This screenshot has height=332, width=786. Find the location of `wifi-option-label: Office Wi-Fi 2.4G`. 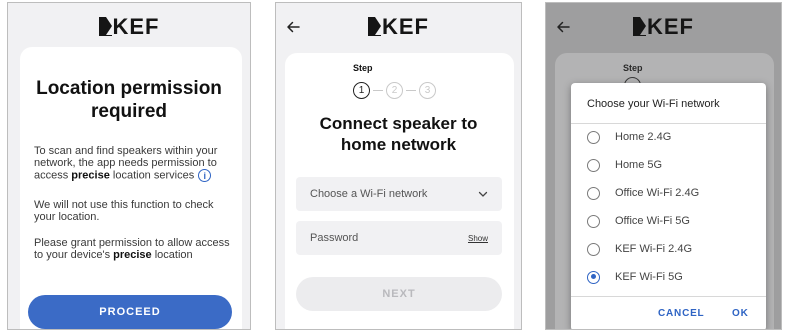

wifi-option-label: Office Wi-Fi 2.4G is located at coordinates (657, 193).